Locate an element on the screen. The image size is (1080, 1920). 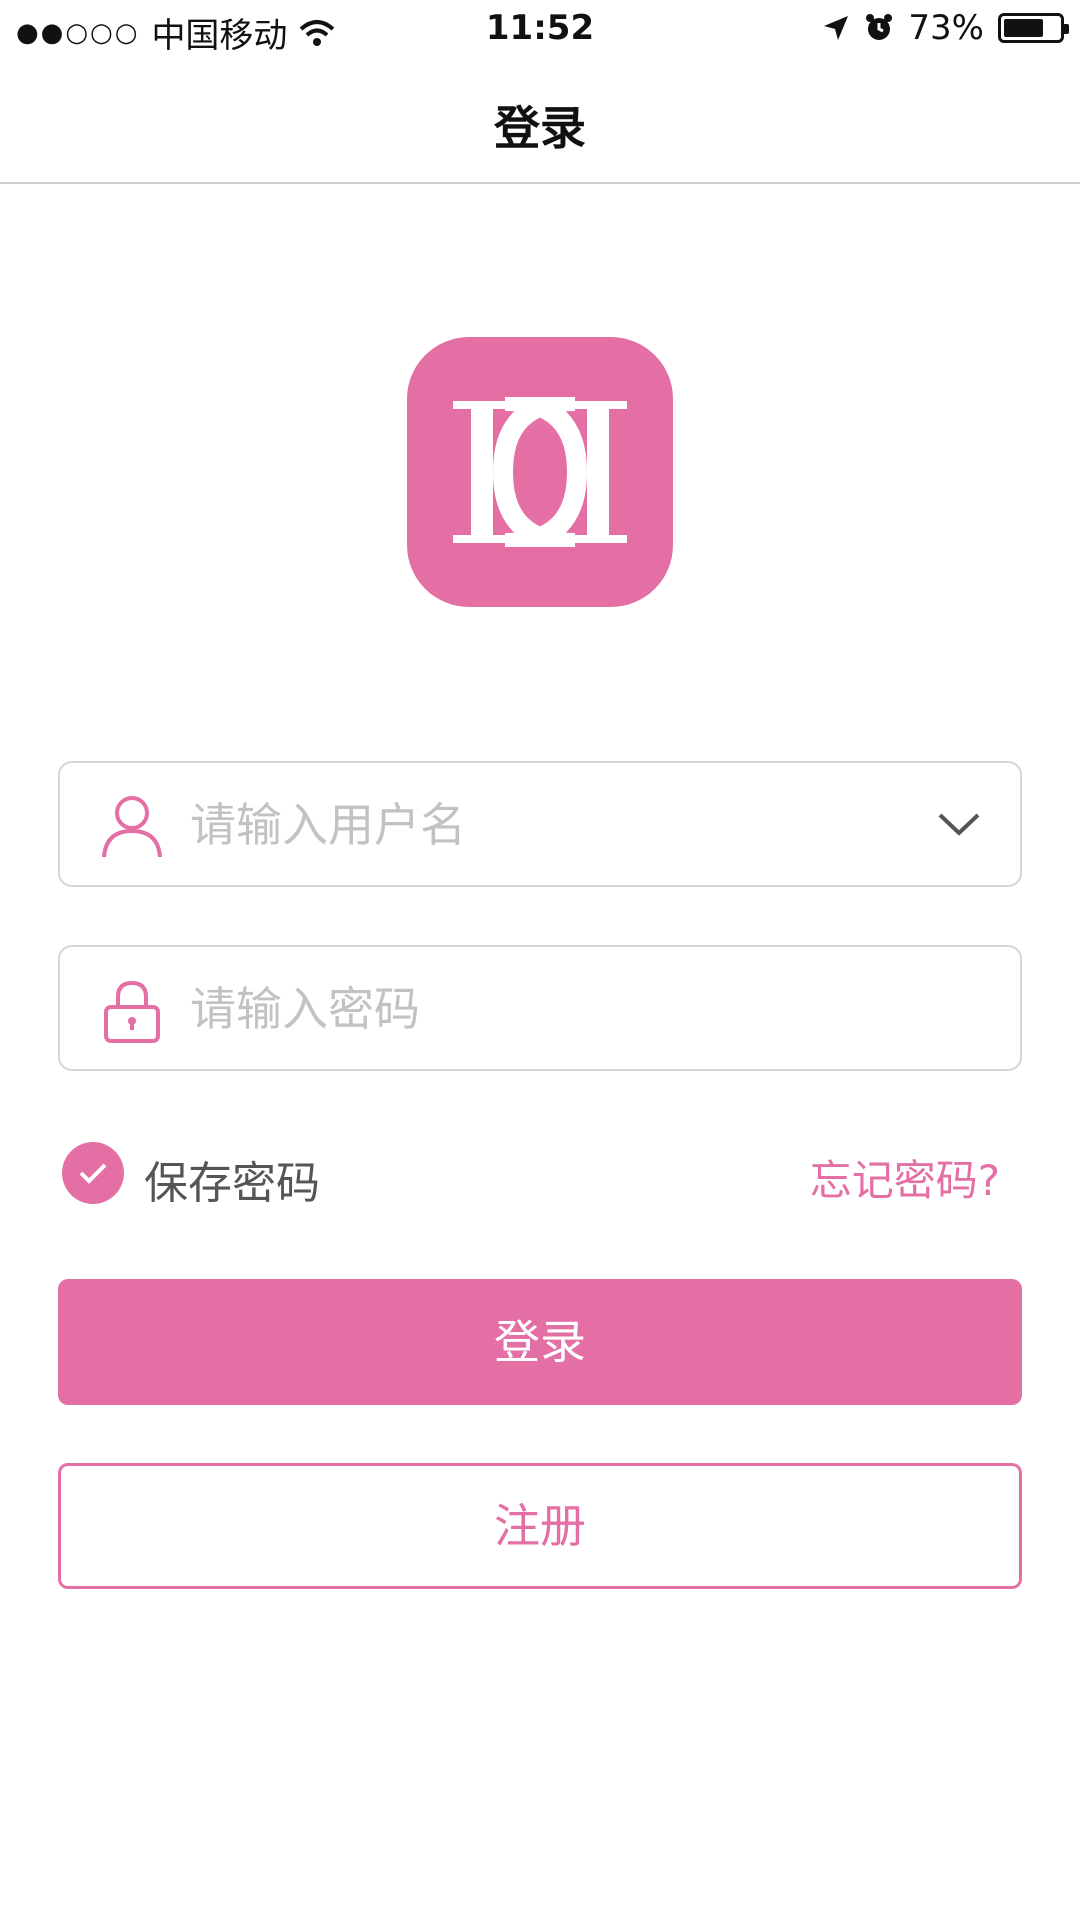
save-password-checkbox is located at coordinates (93, 1173).